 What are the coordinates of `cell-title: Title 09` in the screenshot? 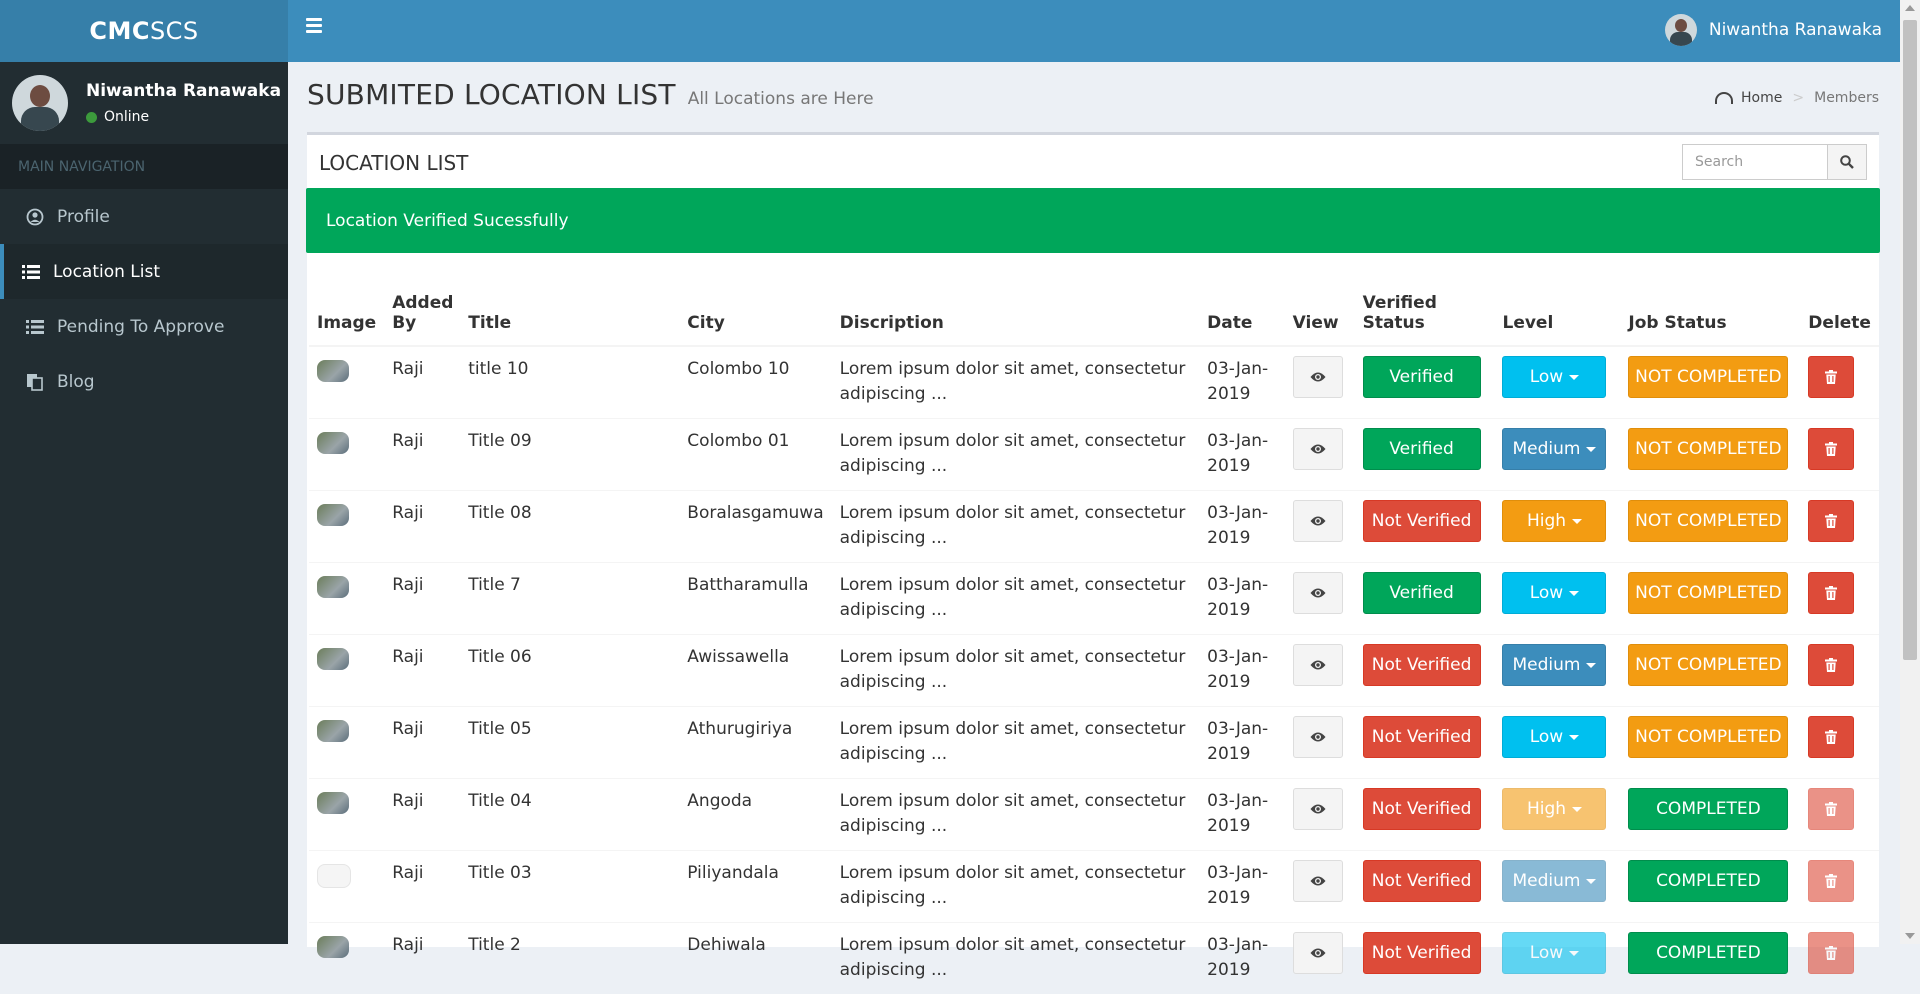 It's located at (569, 455).